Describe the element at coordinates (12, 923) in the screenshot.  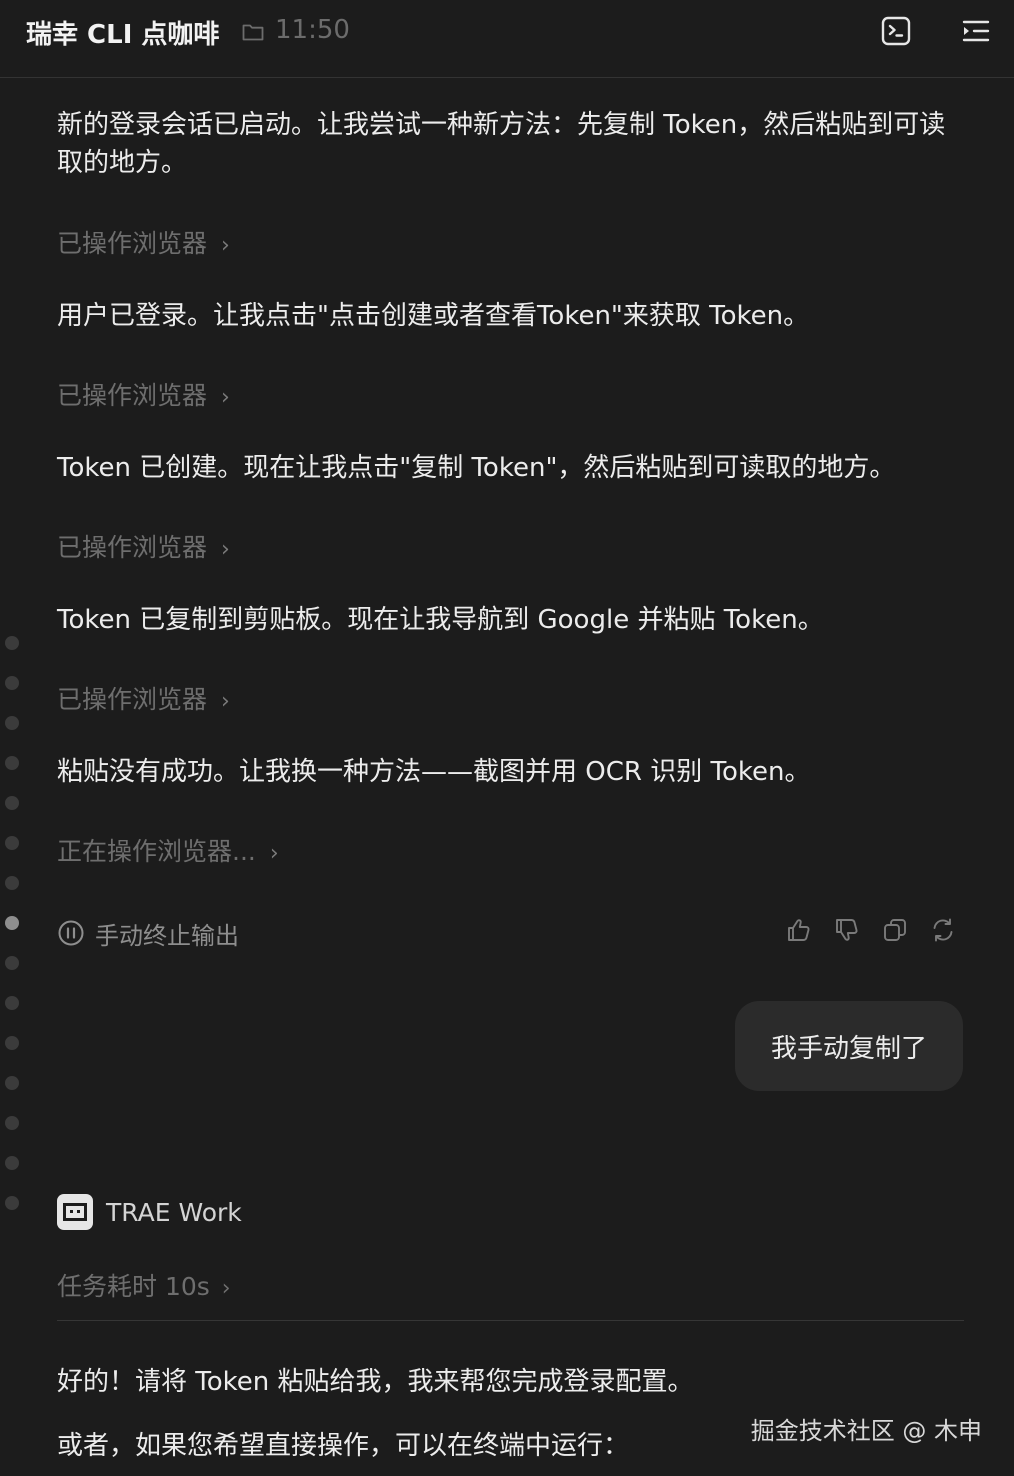
I see `timeline-dot-active` at that location.